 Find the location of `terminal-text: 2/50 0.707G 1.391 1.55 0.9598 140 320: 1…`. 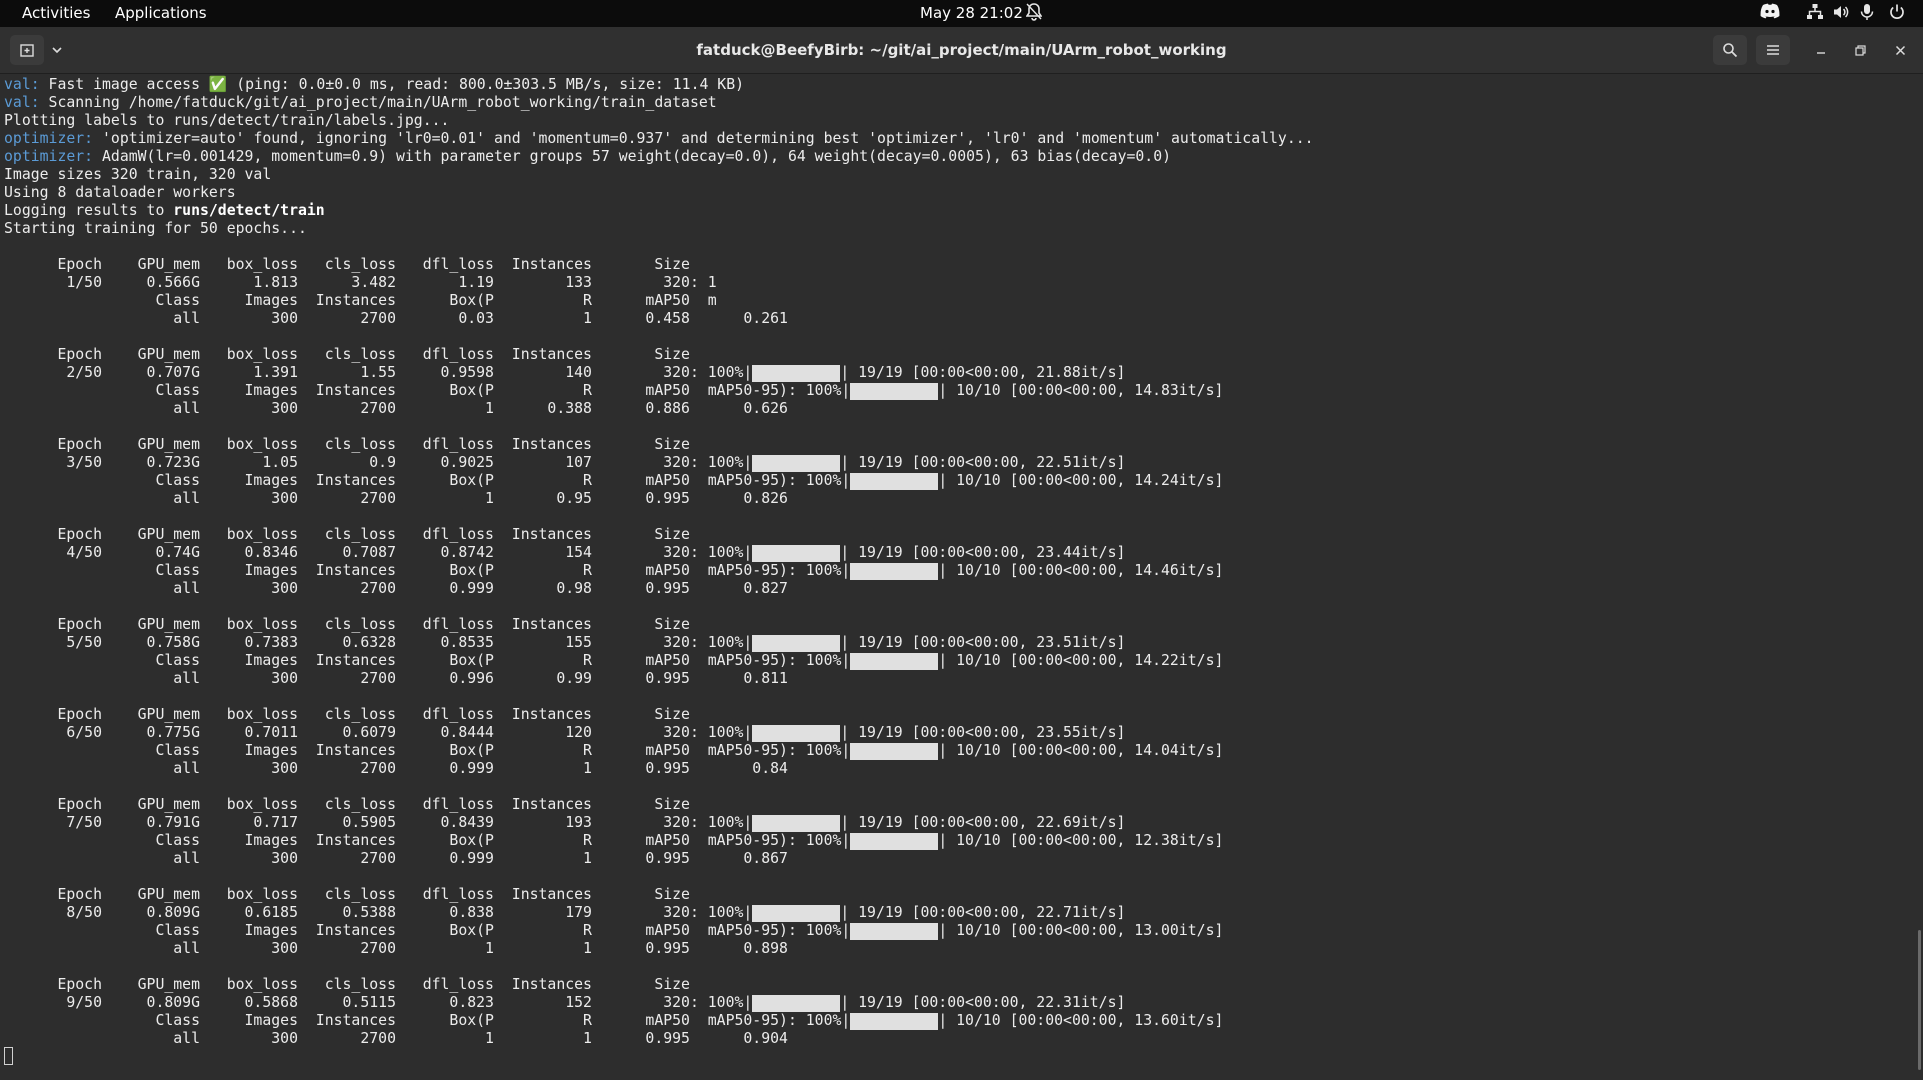

terminal-text: 2/50 0.707G 1.391 1.55 0.9598 140 320: 1… is located at coordinates (378, 372).